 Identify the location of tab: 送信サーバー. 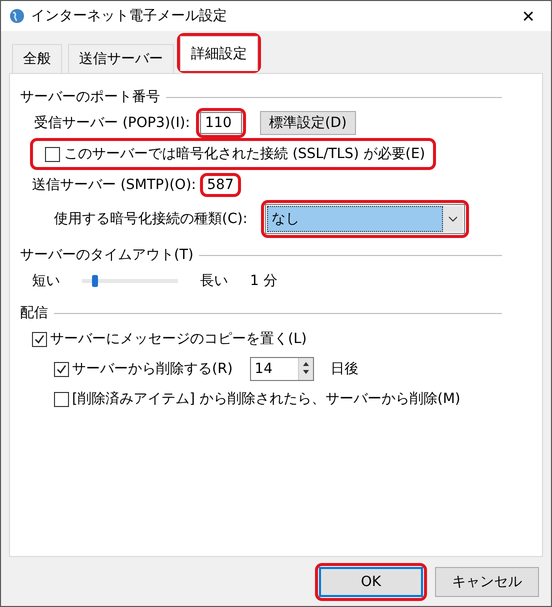
(121, 58).